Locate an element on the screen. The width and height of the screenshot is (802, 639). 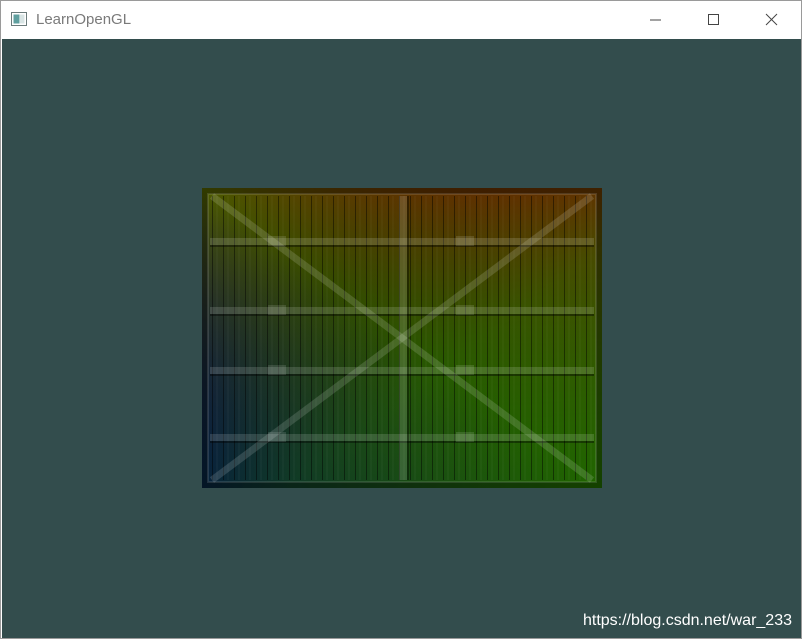
minimize-icon is located at coordinates (655, 20).